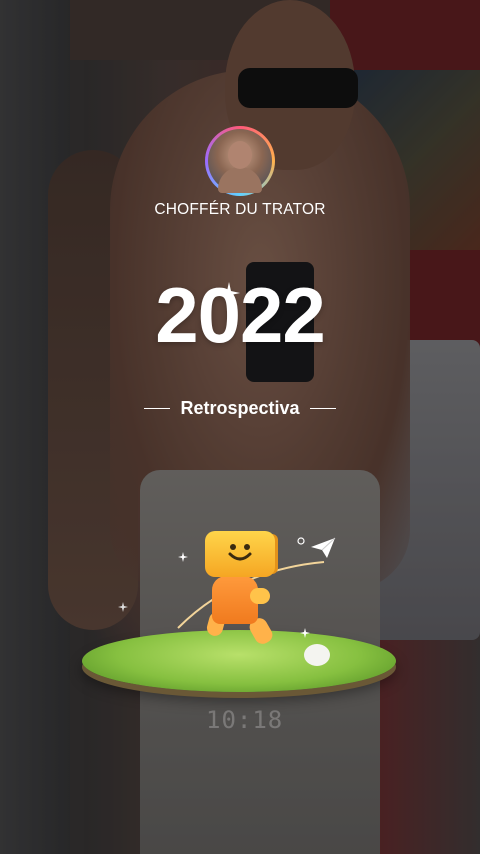 The image size is (480, 854). What do you see at coordinates (322, 408) in the screenshot?
I see `divider-right` at bounding box center [322, 408].